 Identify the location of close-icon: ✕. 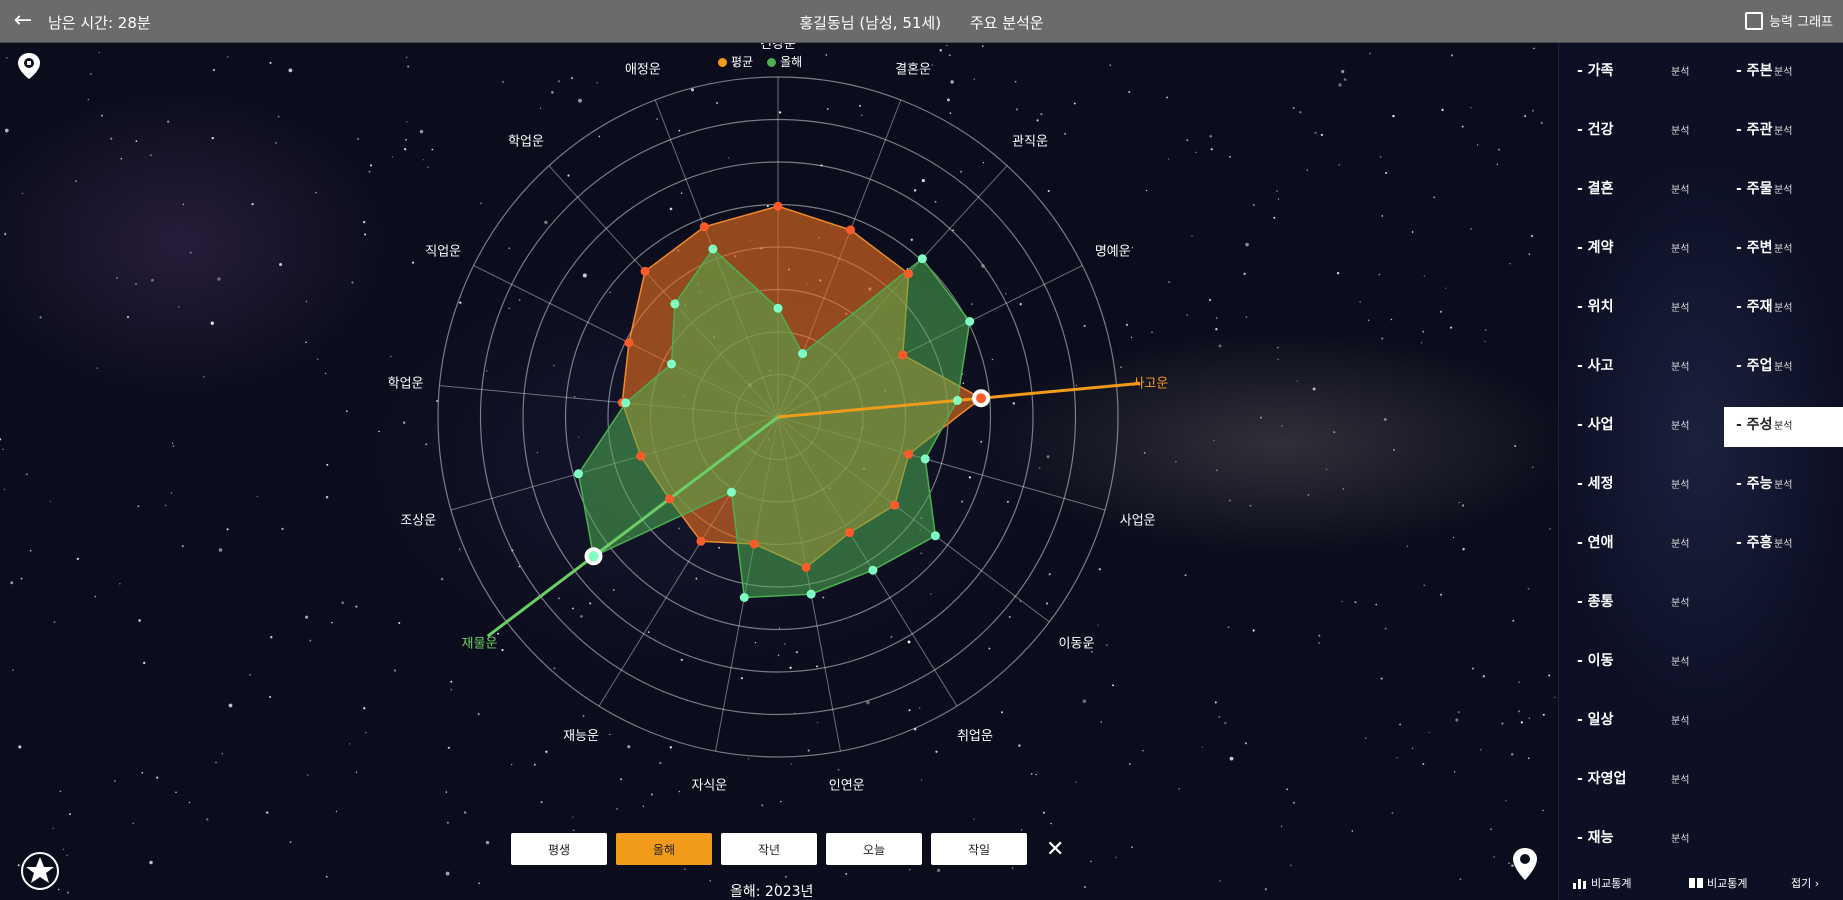
(1055, 849).